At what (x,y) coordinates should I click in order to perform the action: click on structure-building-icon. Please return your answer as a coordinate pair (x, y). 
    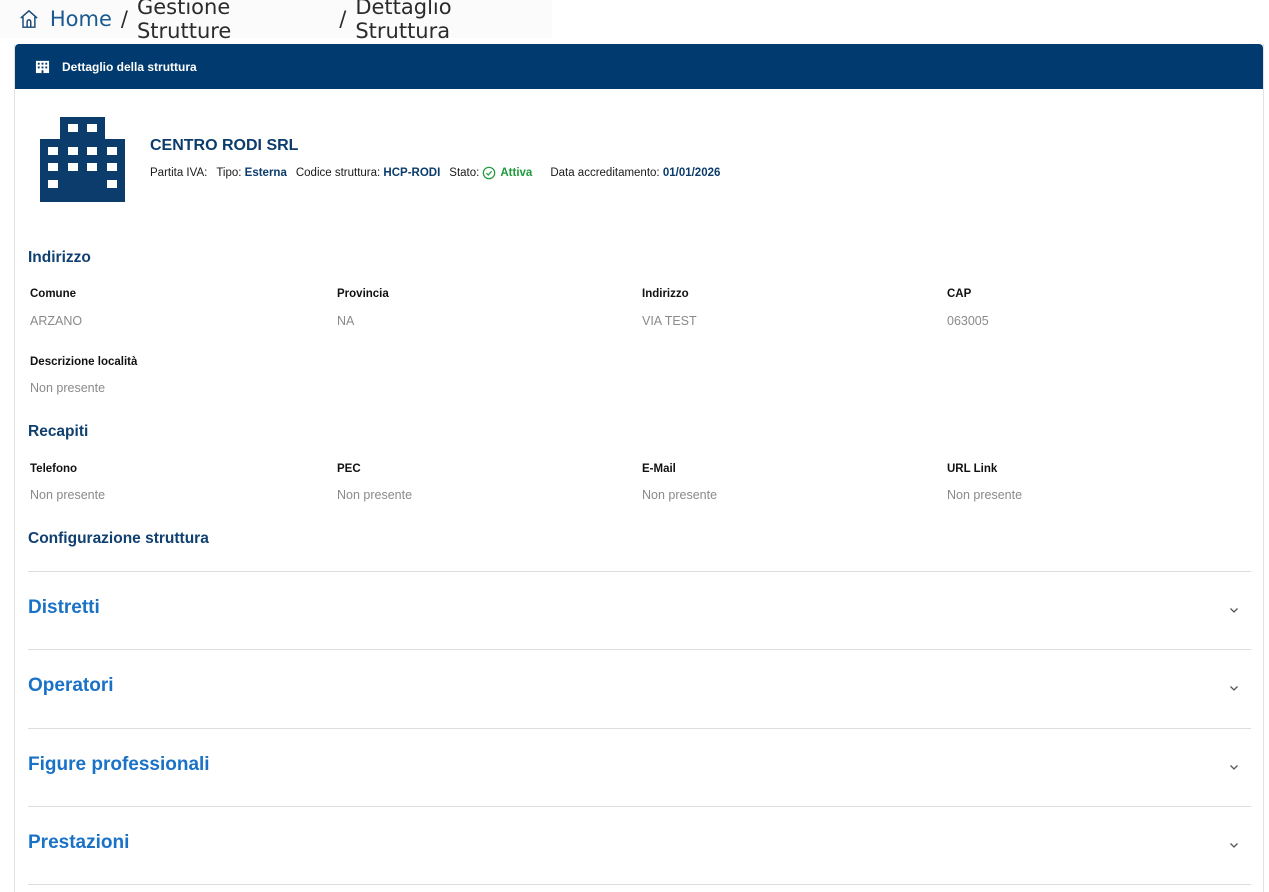
    Looking at the image, I should click on (82, 159).